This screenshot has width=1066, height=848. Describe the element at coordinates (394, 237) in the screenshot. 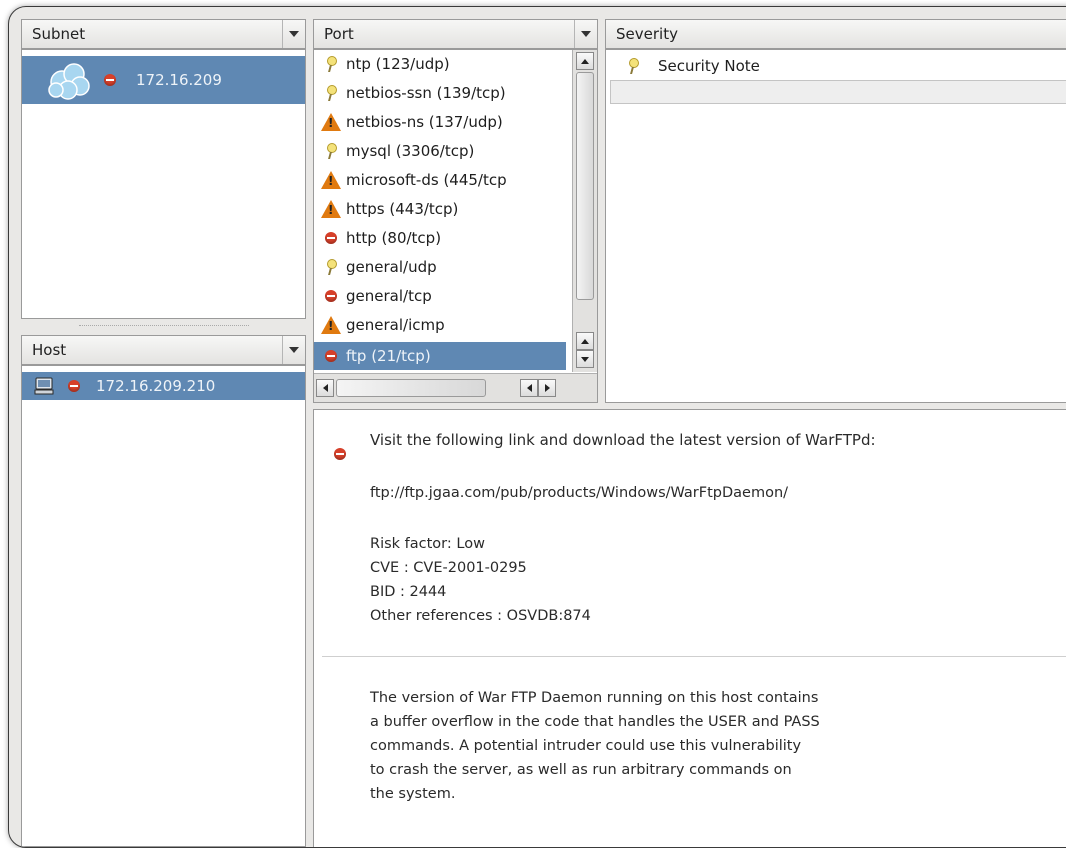

I see `port-item-label: http (80/tcp)` at that location.